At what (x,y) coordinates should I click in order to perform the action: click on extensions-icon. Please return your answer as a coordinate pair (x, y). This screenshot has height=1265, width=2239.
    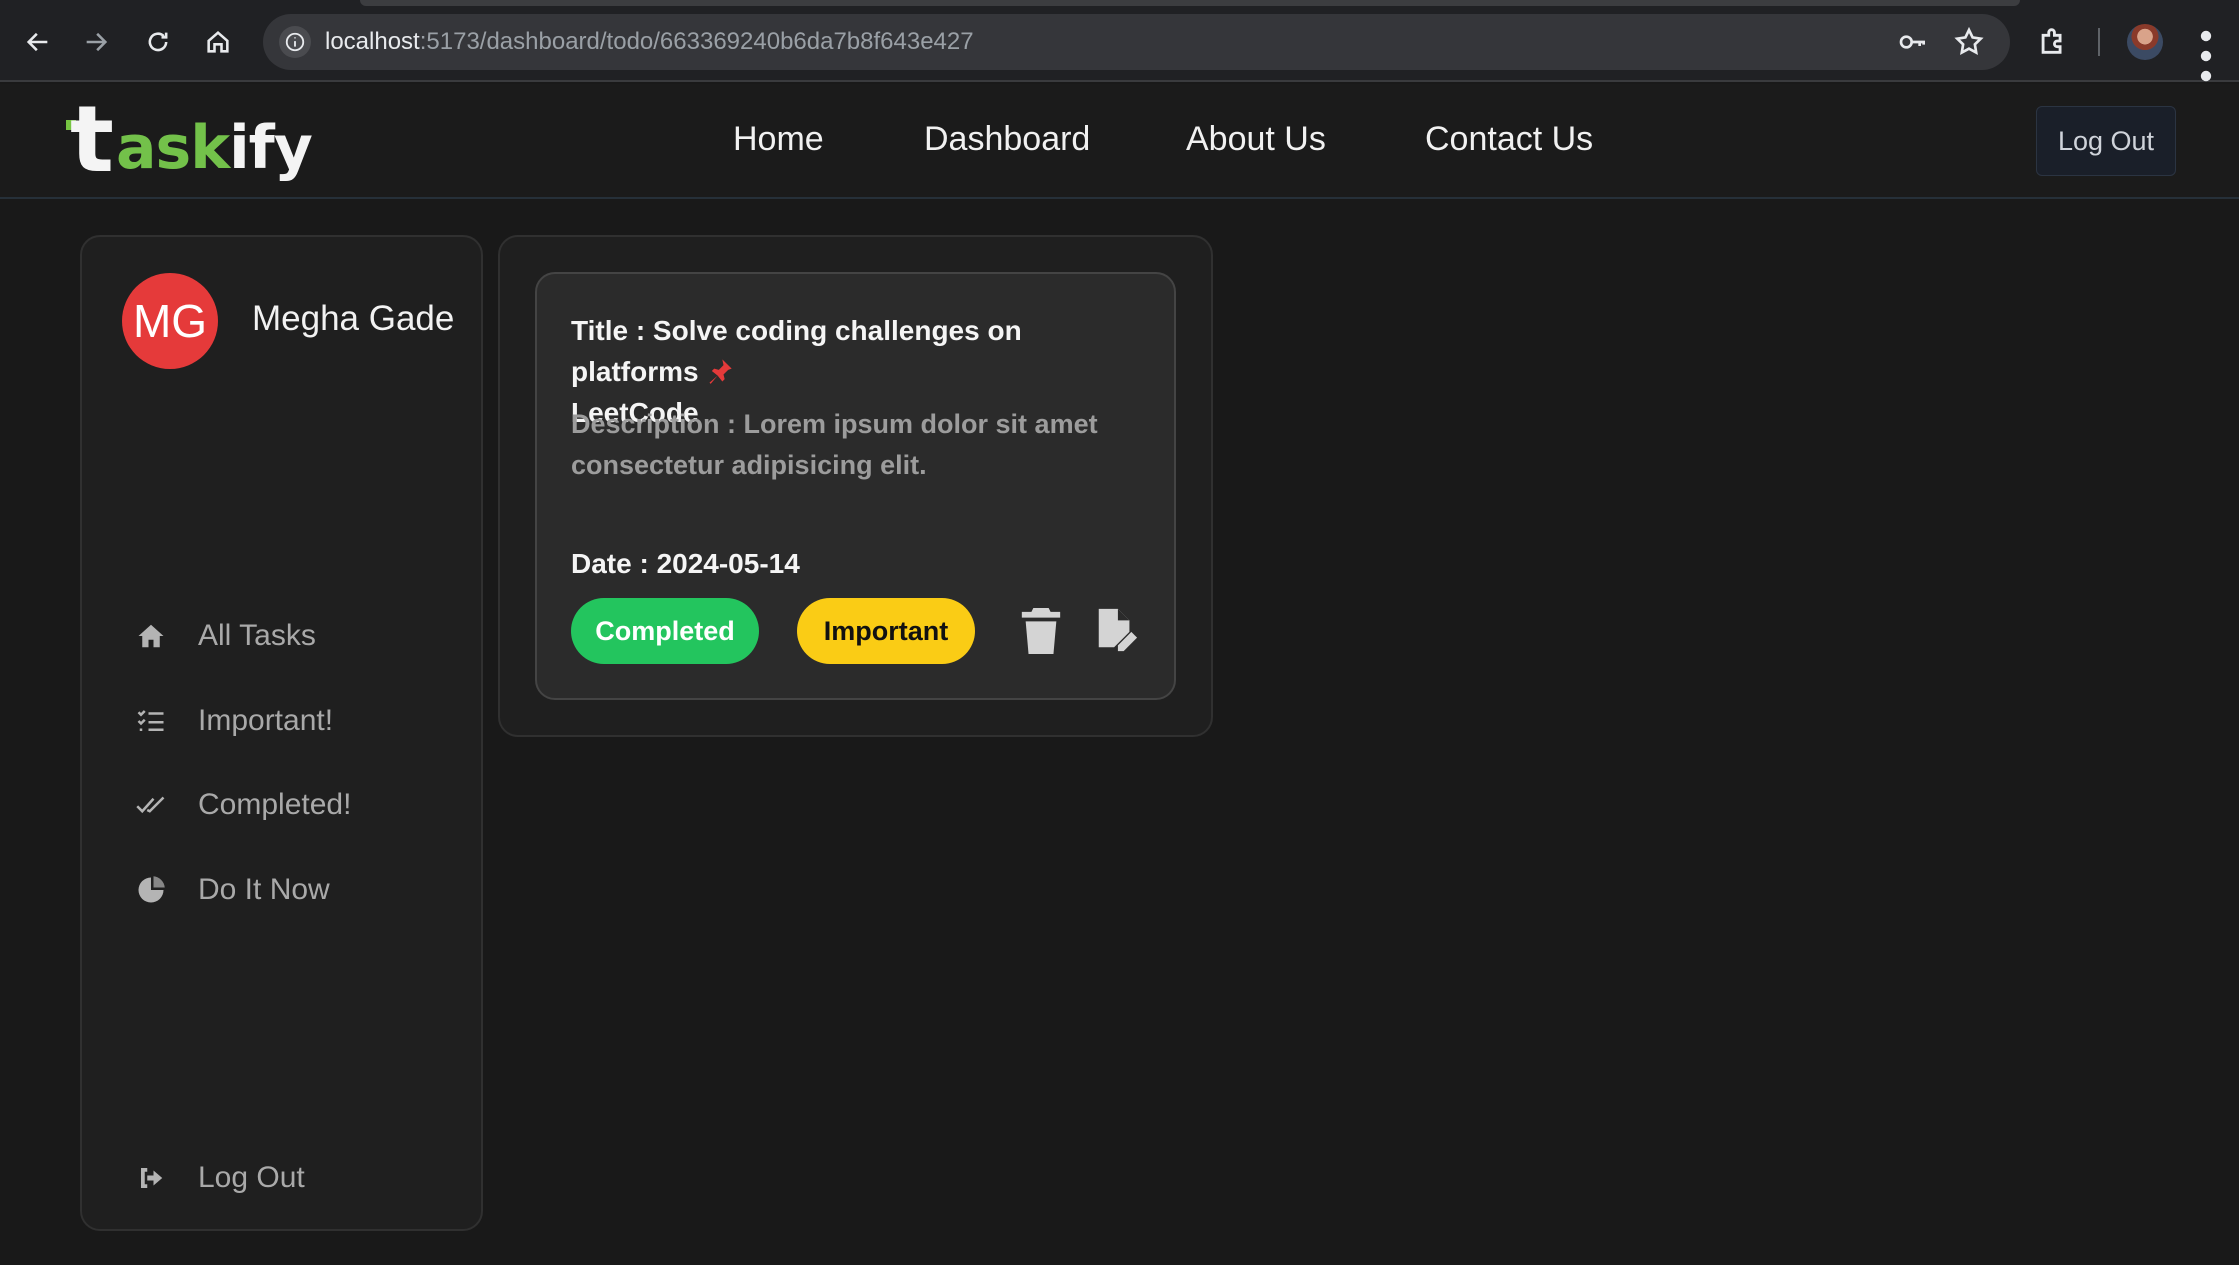
    Looking at the image, I should click on (2053, 41).